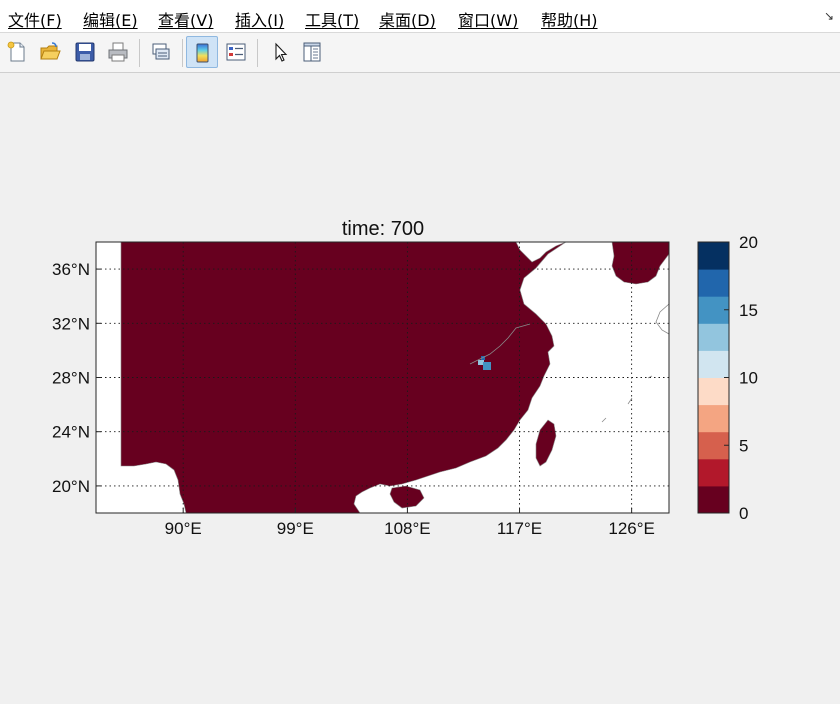 The image size is (840, 704). I want to click on print-icon, so click(118, 52).